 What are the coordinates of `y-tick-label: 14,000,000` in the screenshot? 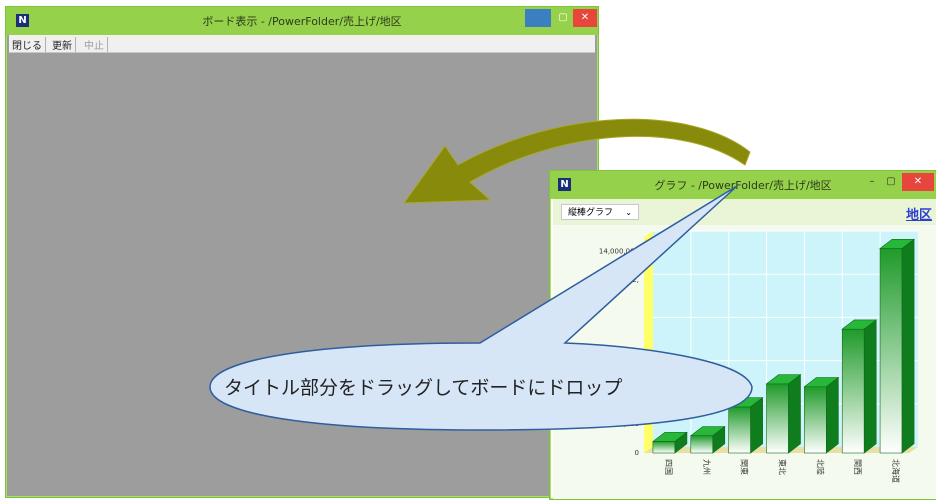 It's located at (619, 251).